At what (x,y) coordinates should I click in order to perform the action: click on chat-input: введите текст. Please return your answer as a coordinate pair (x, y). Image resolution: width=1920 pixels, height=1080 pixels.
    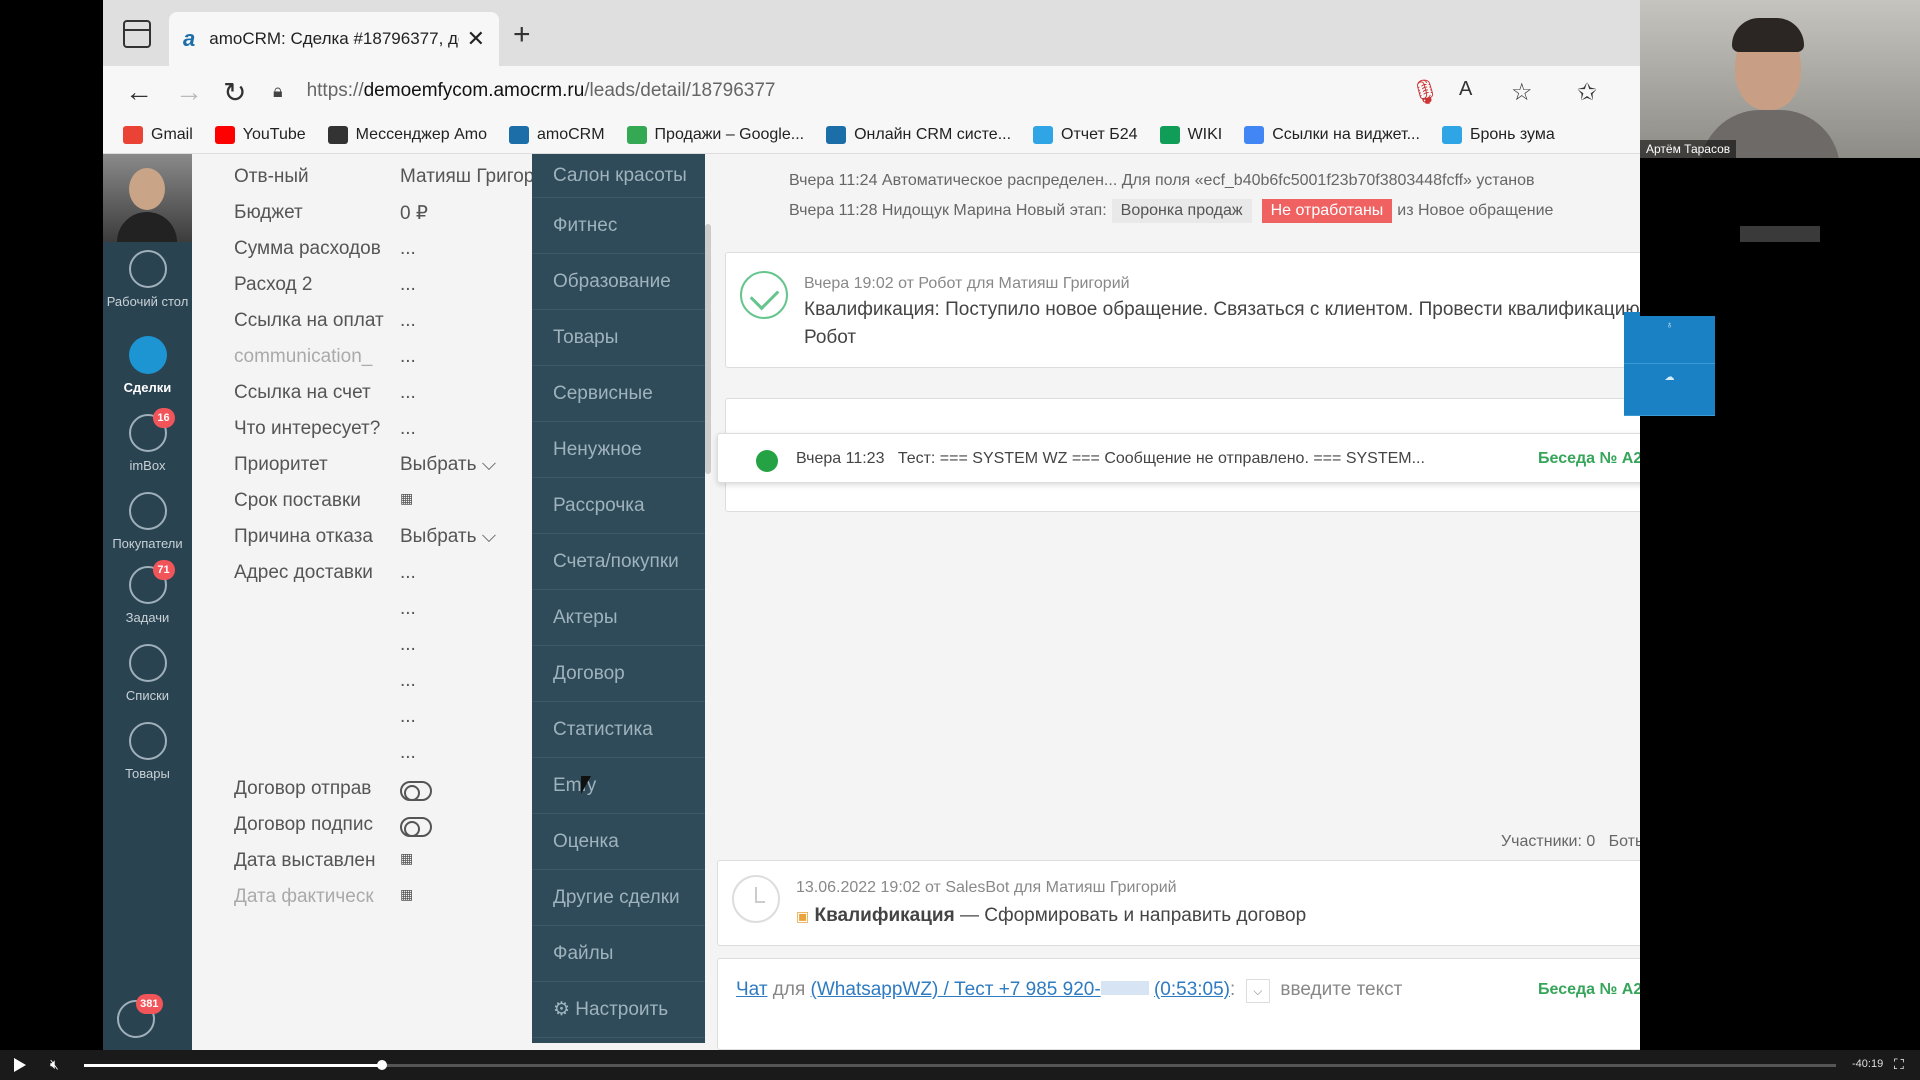
    Looking at the image, I should click on (1341, 989).